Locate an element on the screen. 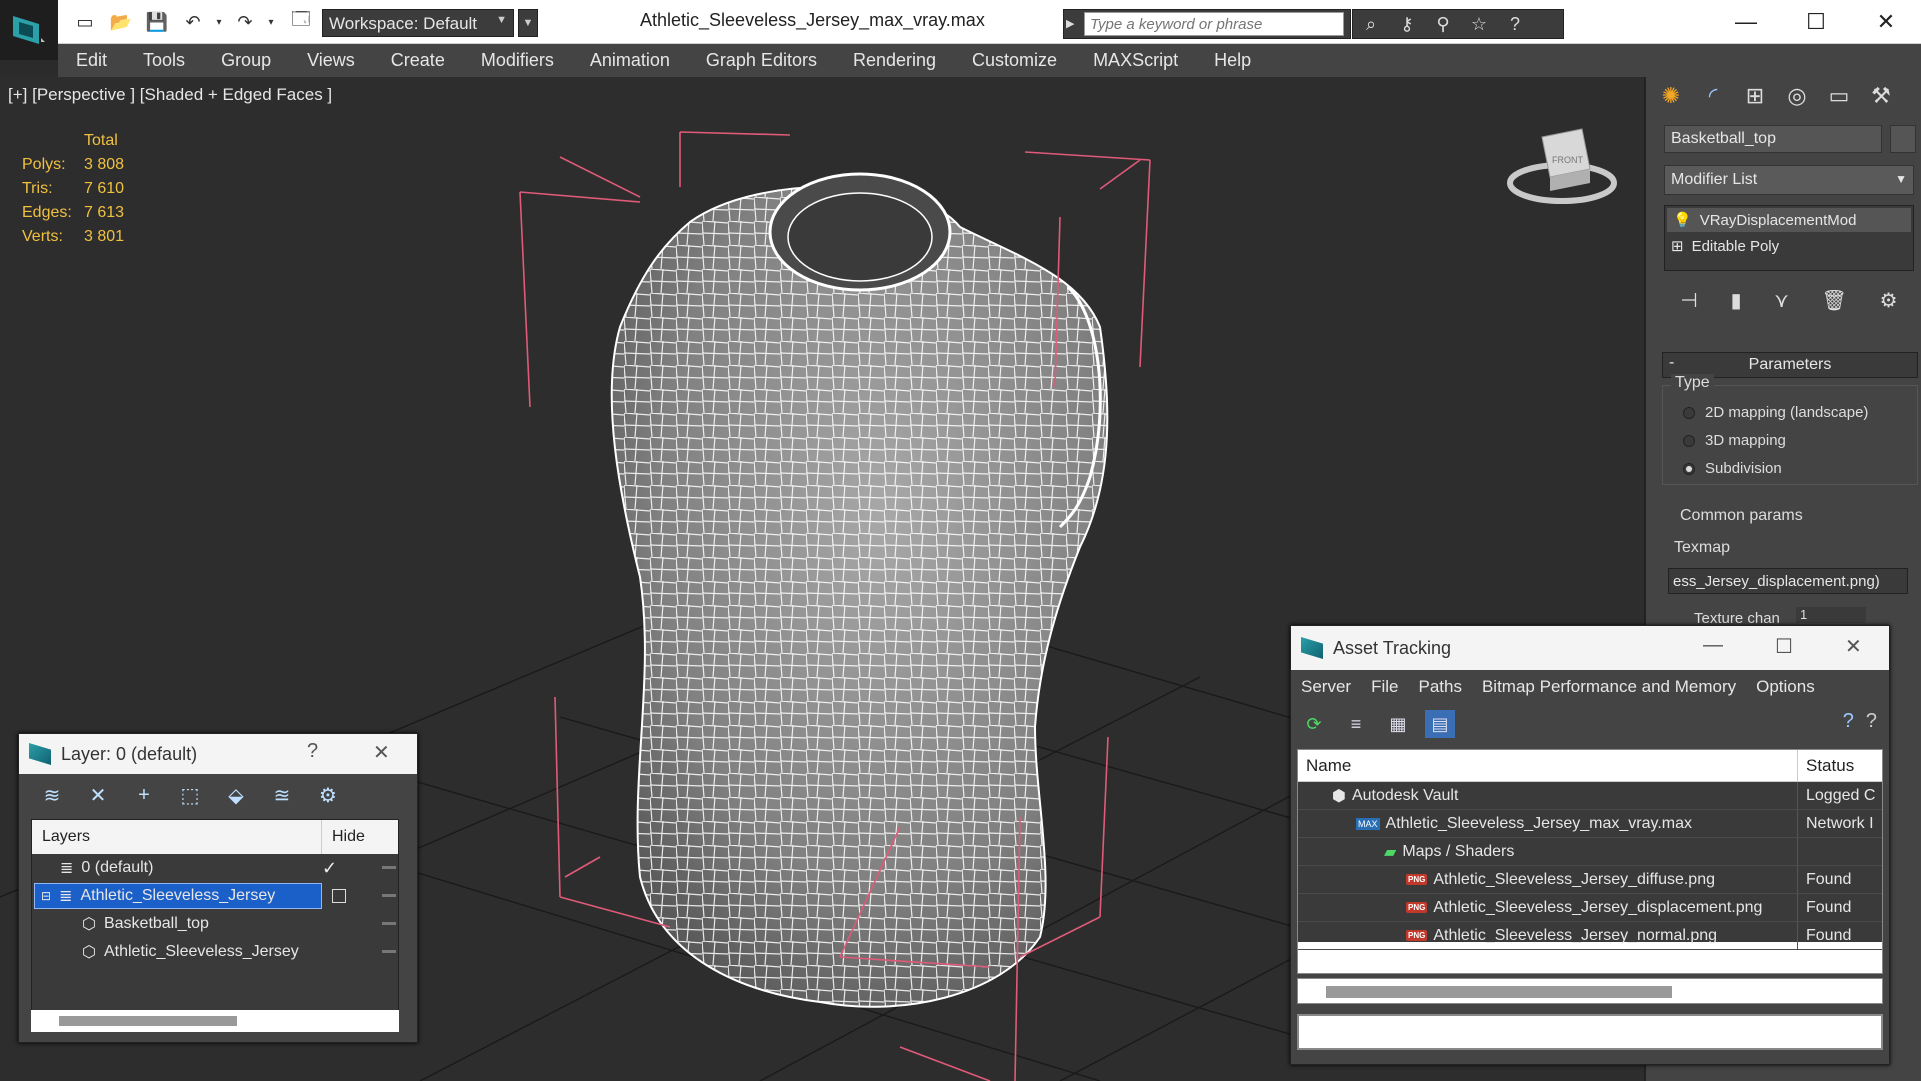 This screenshot has height=1081, width=1921. menu-rendering: Rendering is located at coordinates (894, 60).